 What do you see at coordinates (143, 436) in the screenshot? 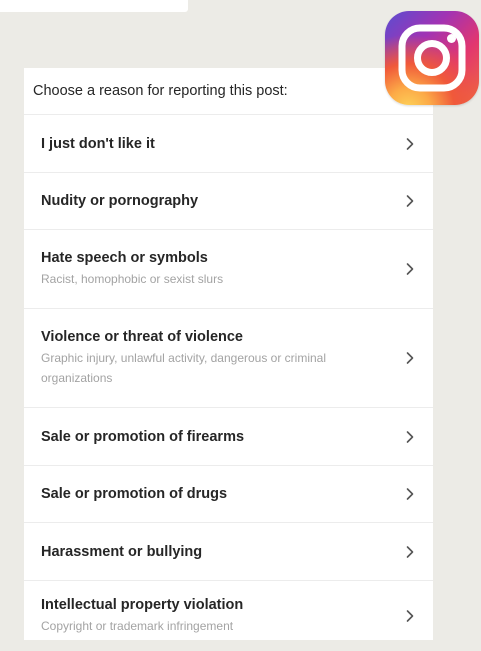
I see `reason-title: Sale or promotion of firearms` at bounding box center [143, 436].